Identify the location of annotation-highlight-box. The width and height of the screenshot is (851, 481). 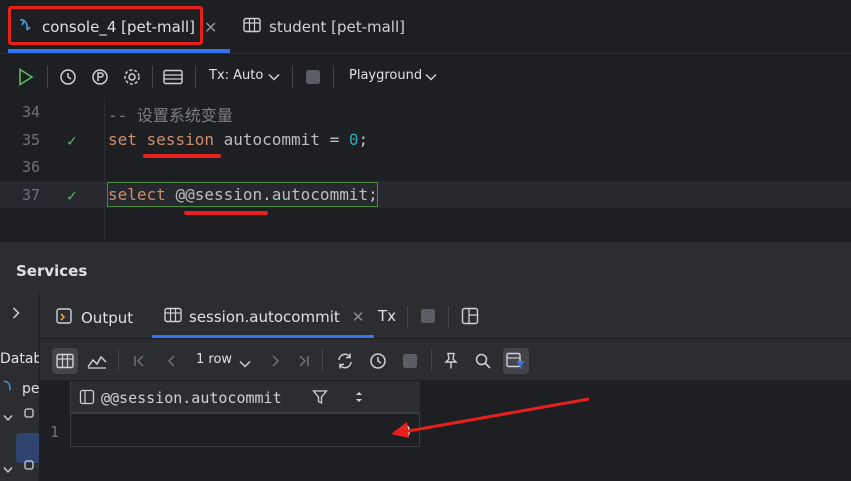
(105, 25).